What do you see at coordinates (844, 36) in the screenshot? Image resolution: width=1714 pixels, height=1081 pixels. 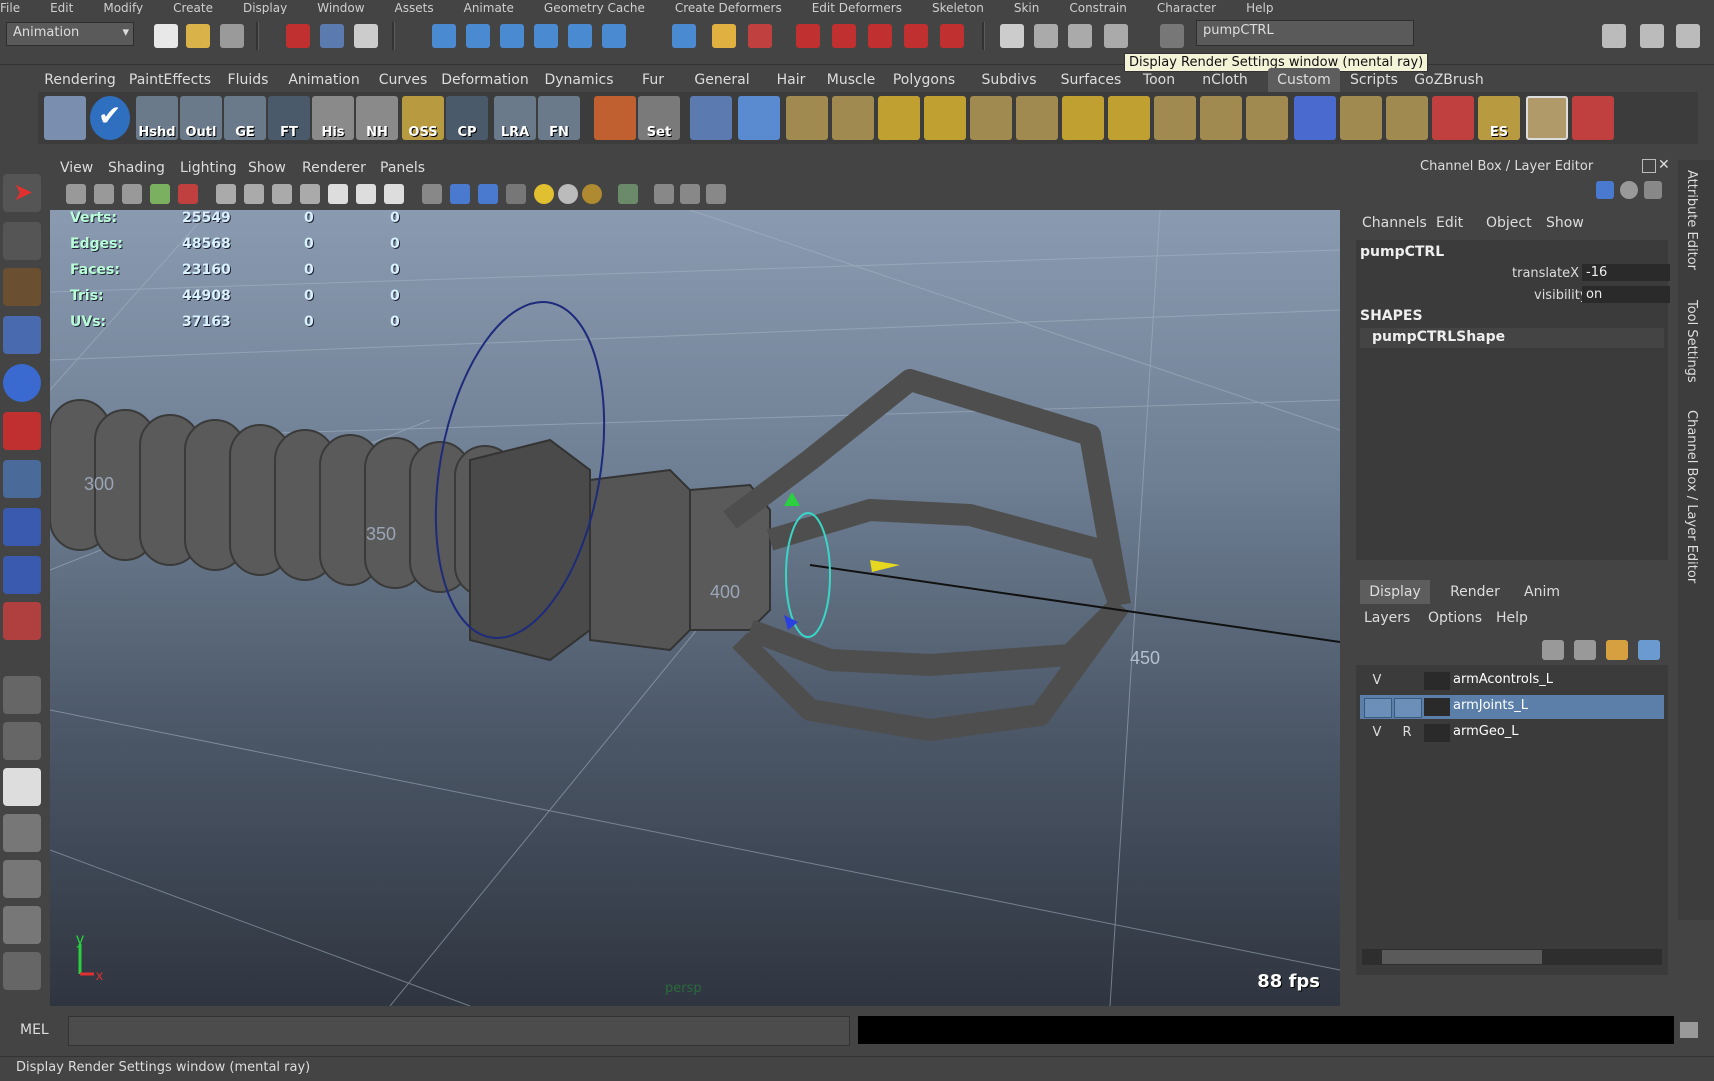 I see `ipr-render-icon` at bounding box center [844, 36].